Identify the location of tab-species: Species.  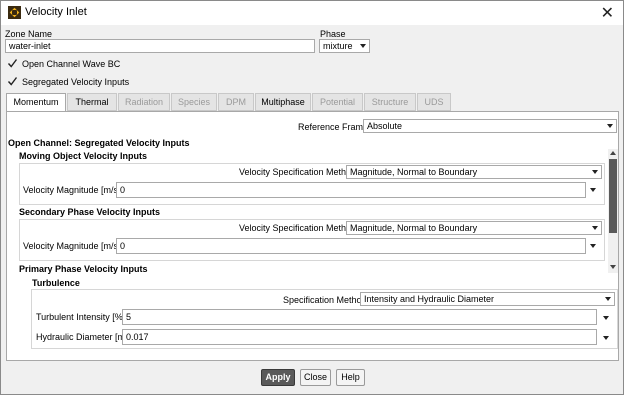
(194, 102).